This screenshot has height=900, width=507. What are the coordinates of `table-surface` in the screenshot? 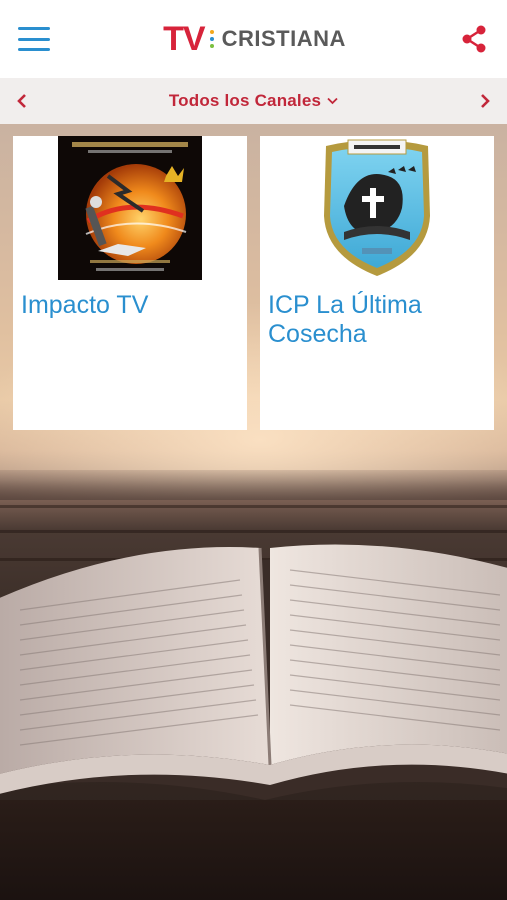 It's located at (253, 850).